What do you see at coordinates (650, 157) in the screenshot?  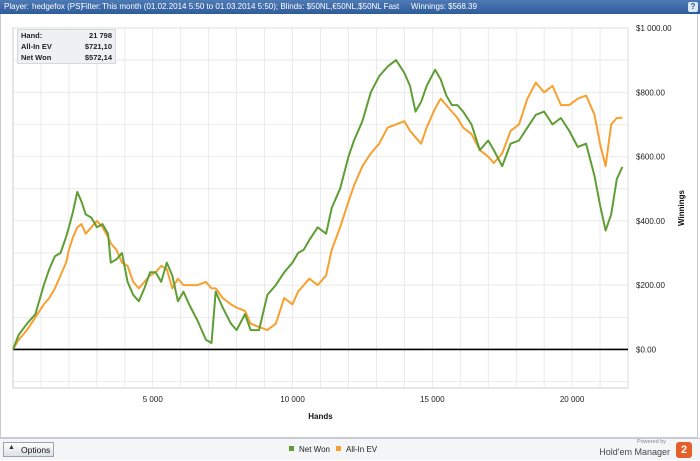 I see `y-tick-label: $600.00` at bounding box center [650, 157].